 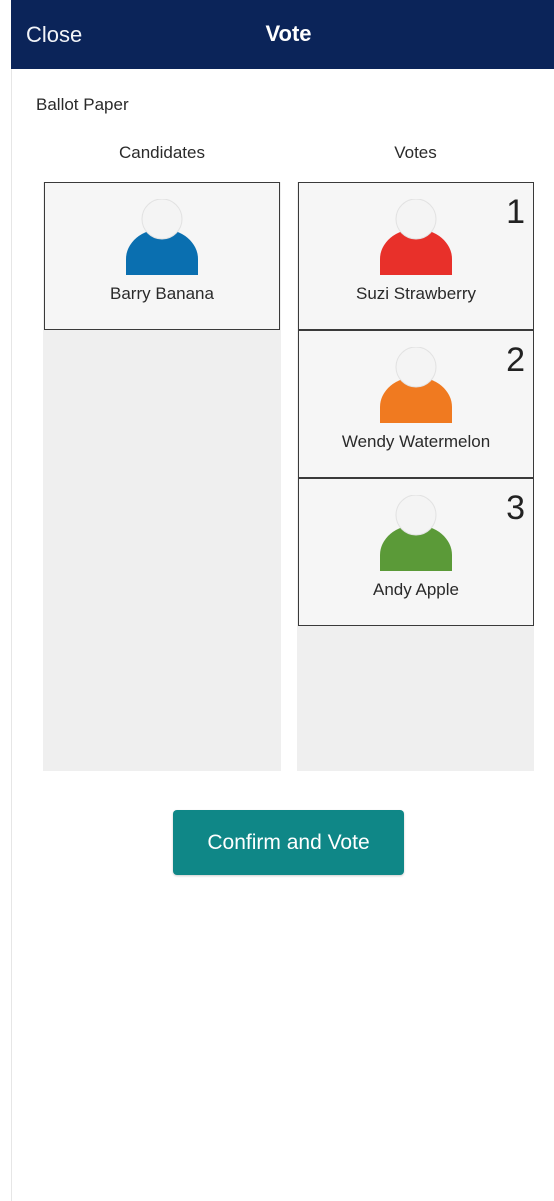 What do you see at coordinates (82, 104) in the screenshot?
I see `ballot-paper-label: Ballot Paper` at bounding box center [82, 104].